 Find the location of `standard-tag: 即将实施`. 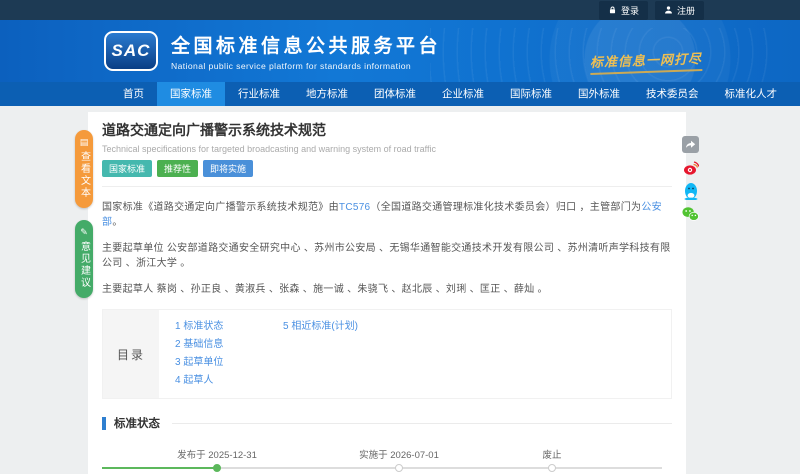

standard-tag: 即将实施 is located at coordinates (228, 168).